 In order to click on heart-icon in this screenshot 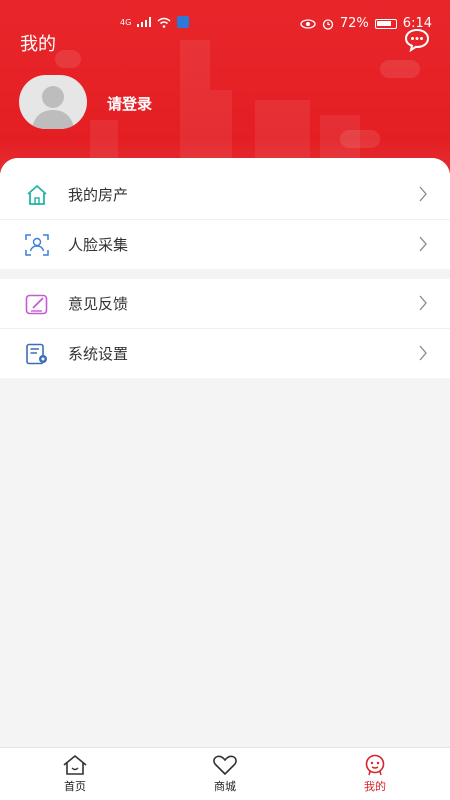, I will do `click(225, 765)`.